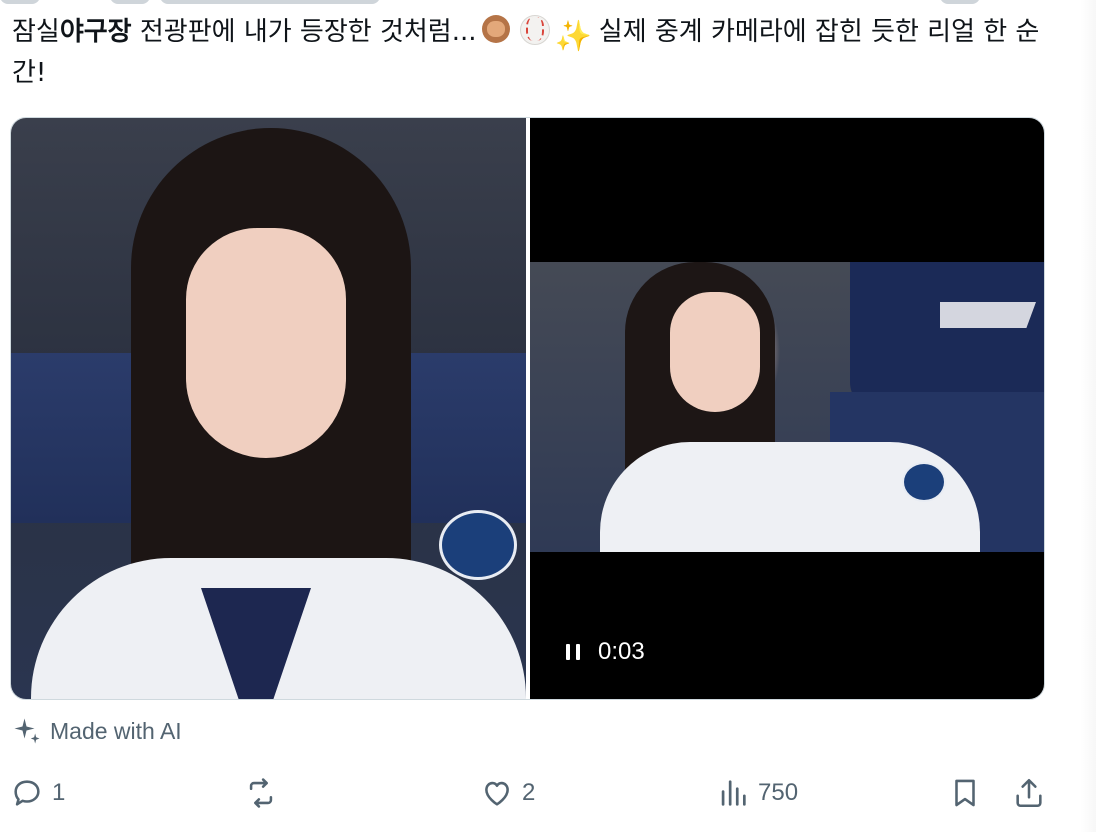 The width and height of the screenshot is (1096, 832). What do you see at coordinates (278, 628) in the screenshot?
I see `jersey-shape` at bounding box center [278, 628].